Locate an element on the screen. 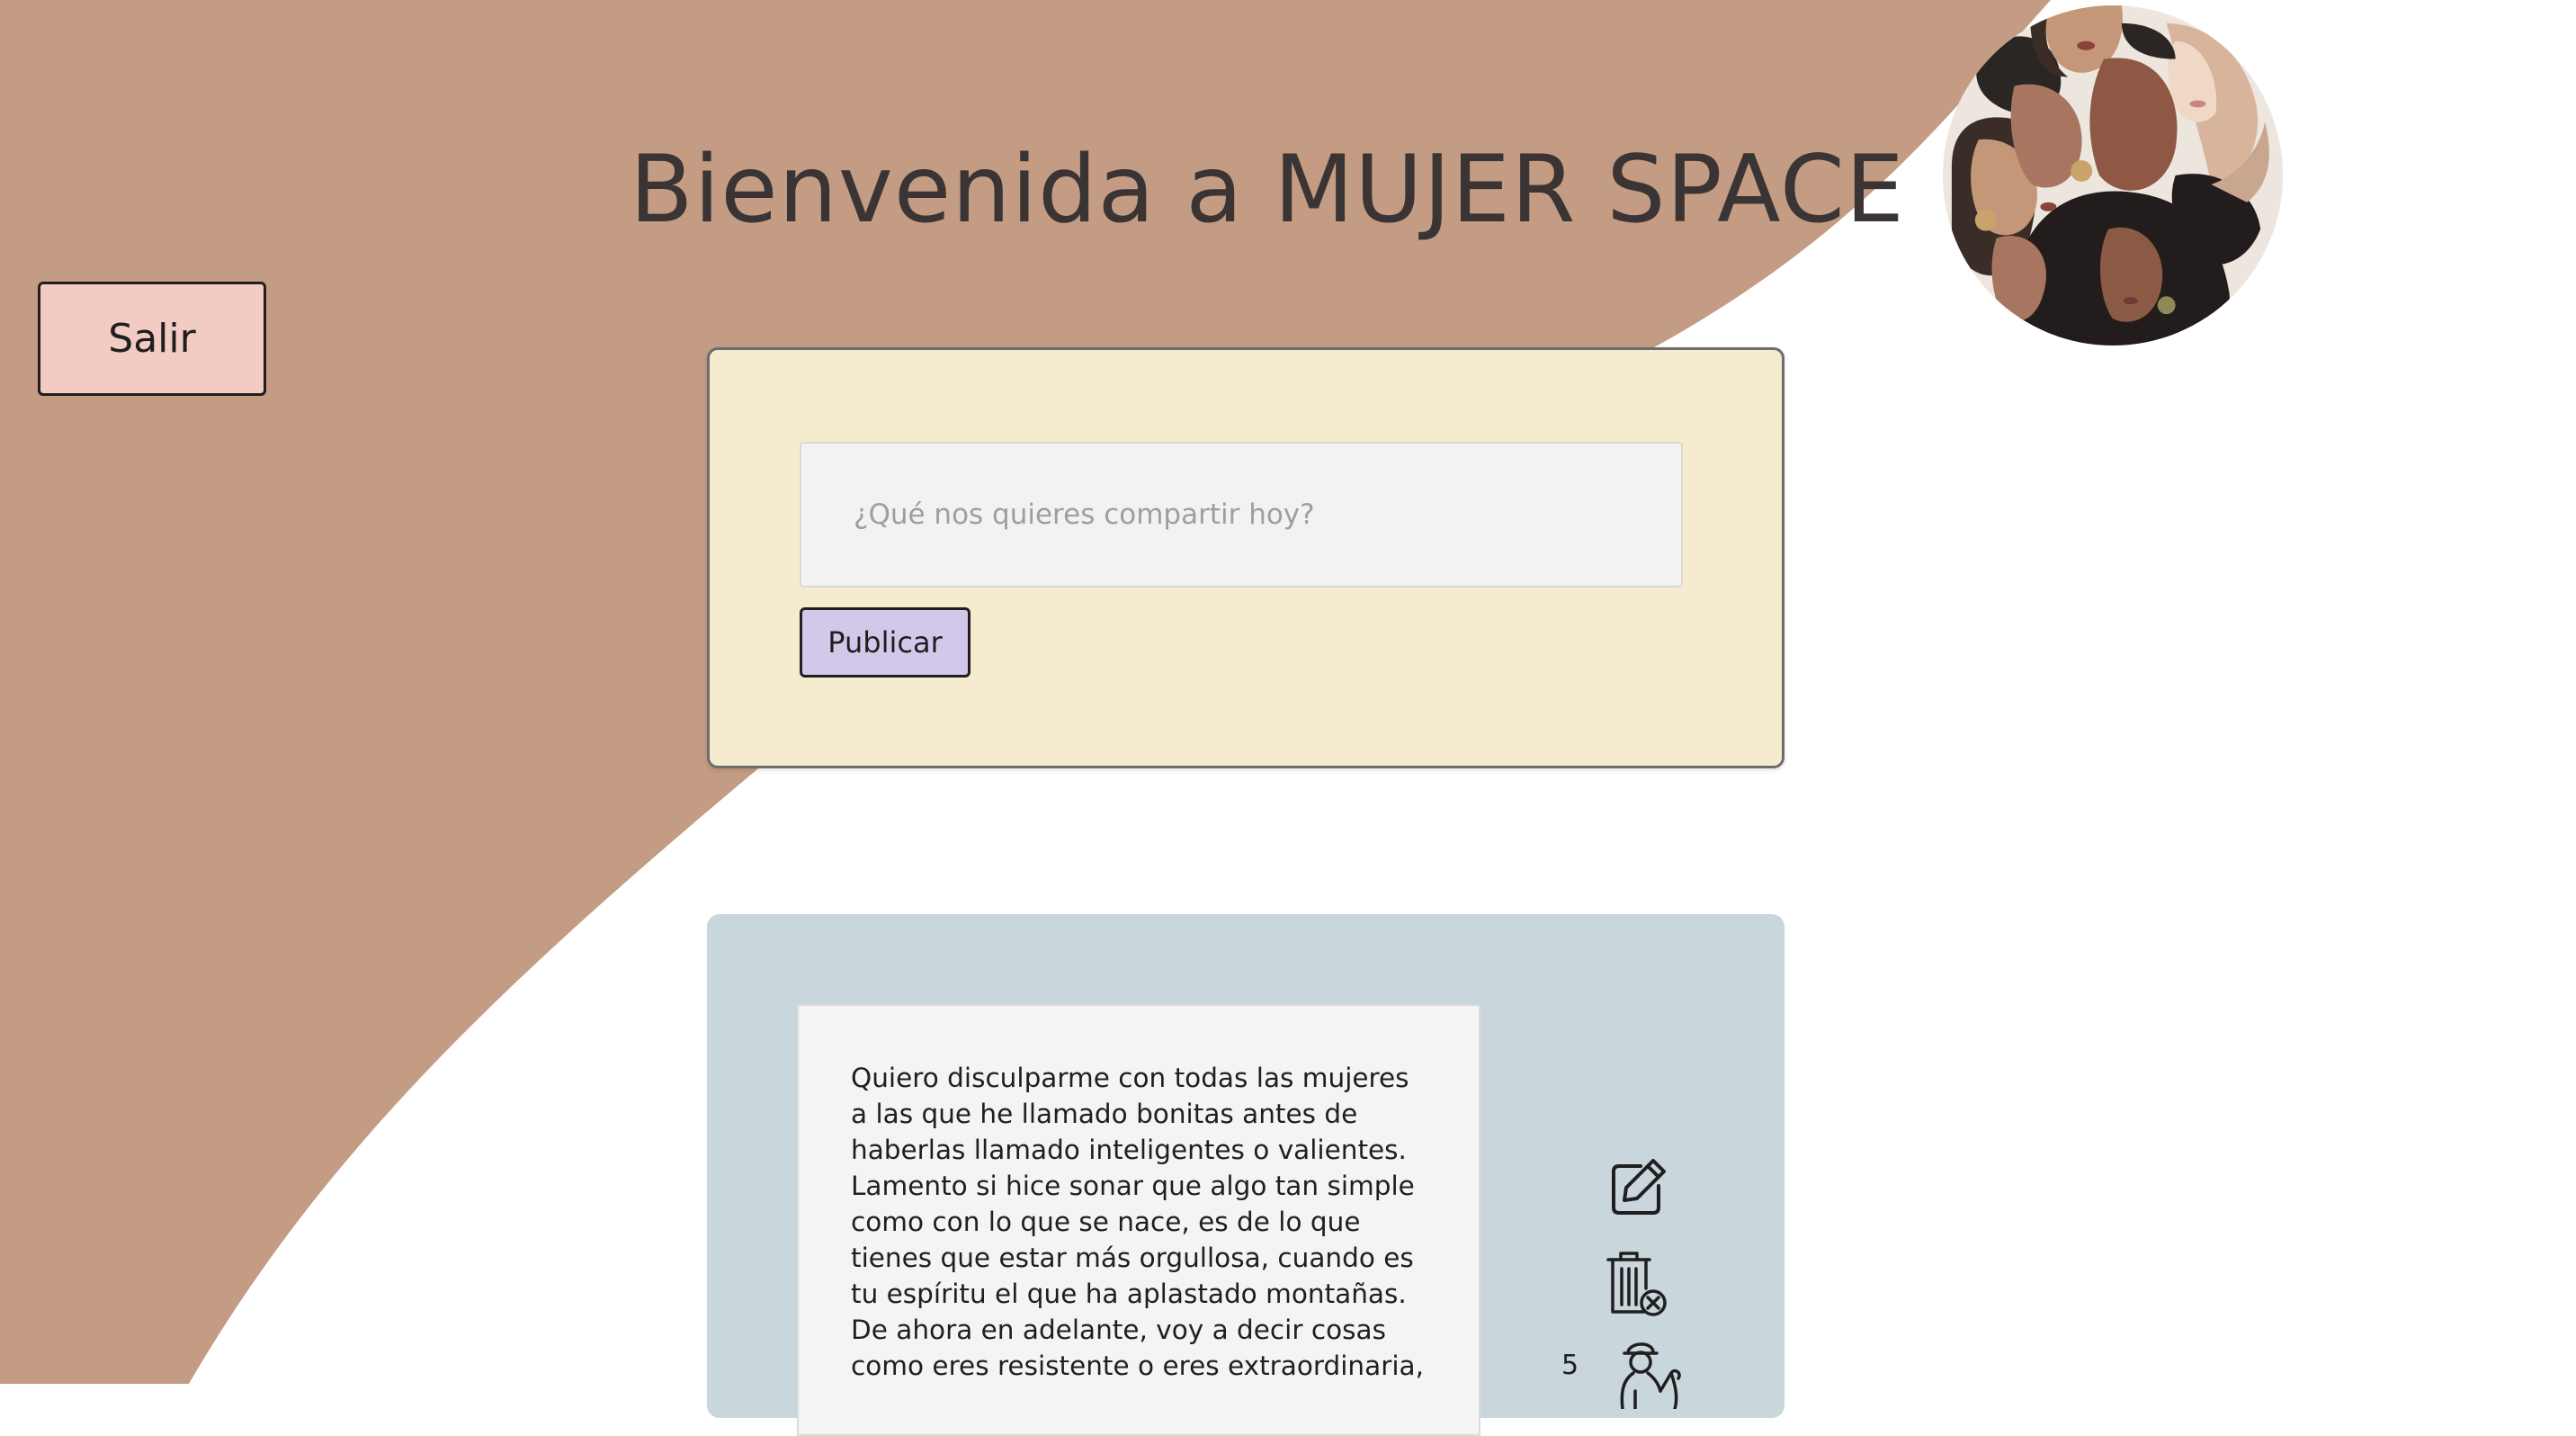 This screenshot has width=2576, height=1436. women-illustration-avatar is located at coordinates (2113, 175).